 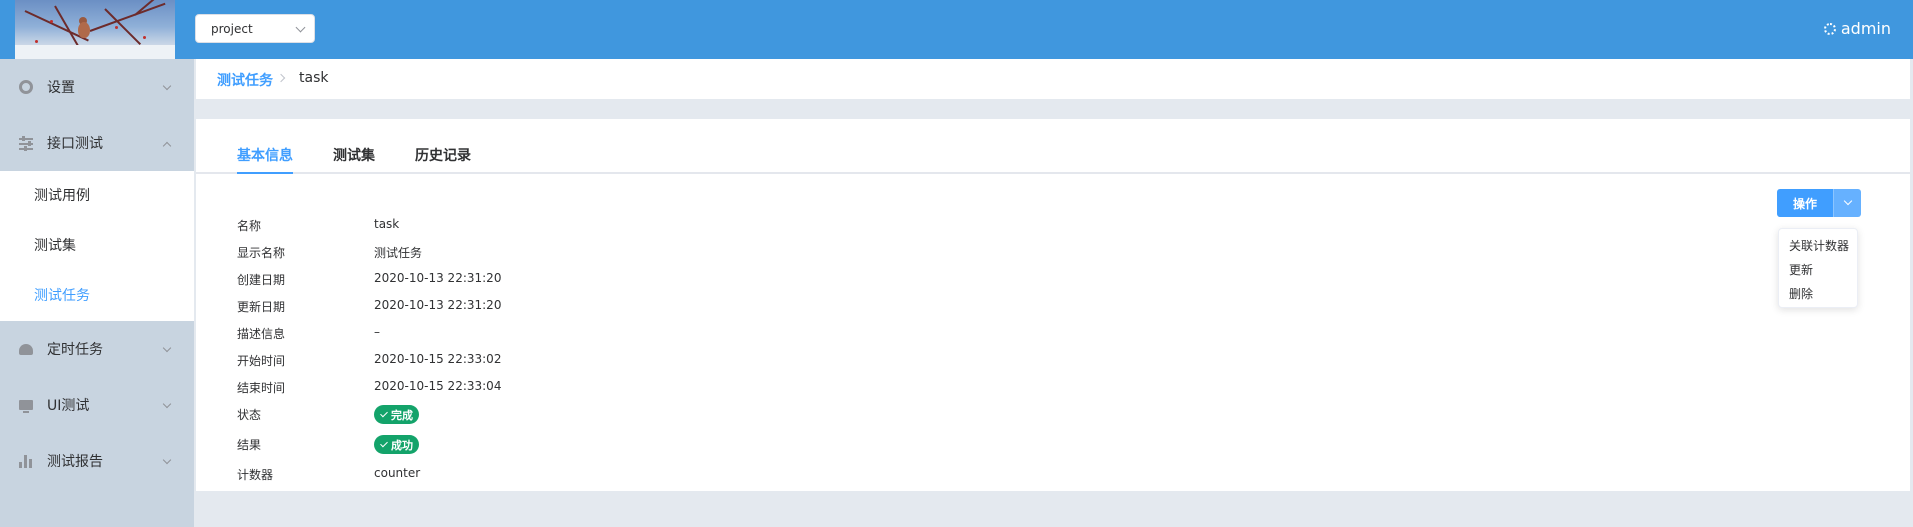 What do you see at coordinates (249, 445) in the screenshot?
I see `result-label: 结果` at bounding box center [249, 445].